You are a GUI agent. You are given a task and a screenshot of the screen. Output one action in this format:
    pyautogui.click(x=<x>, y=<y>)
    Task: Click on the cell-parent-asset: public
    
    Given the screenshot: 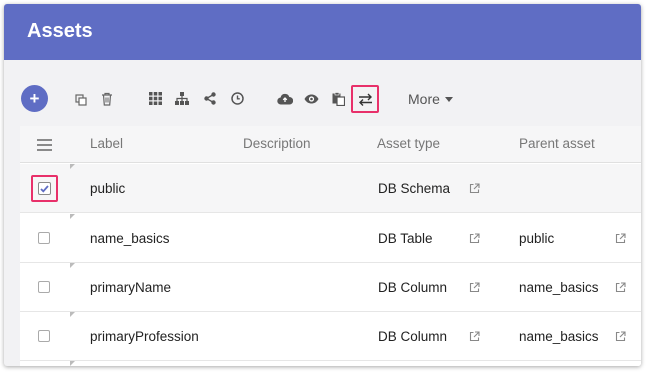 What is the action you would take?
    pyautogui.click(x=536, y=238)
    